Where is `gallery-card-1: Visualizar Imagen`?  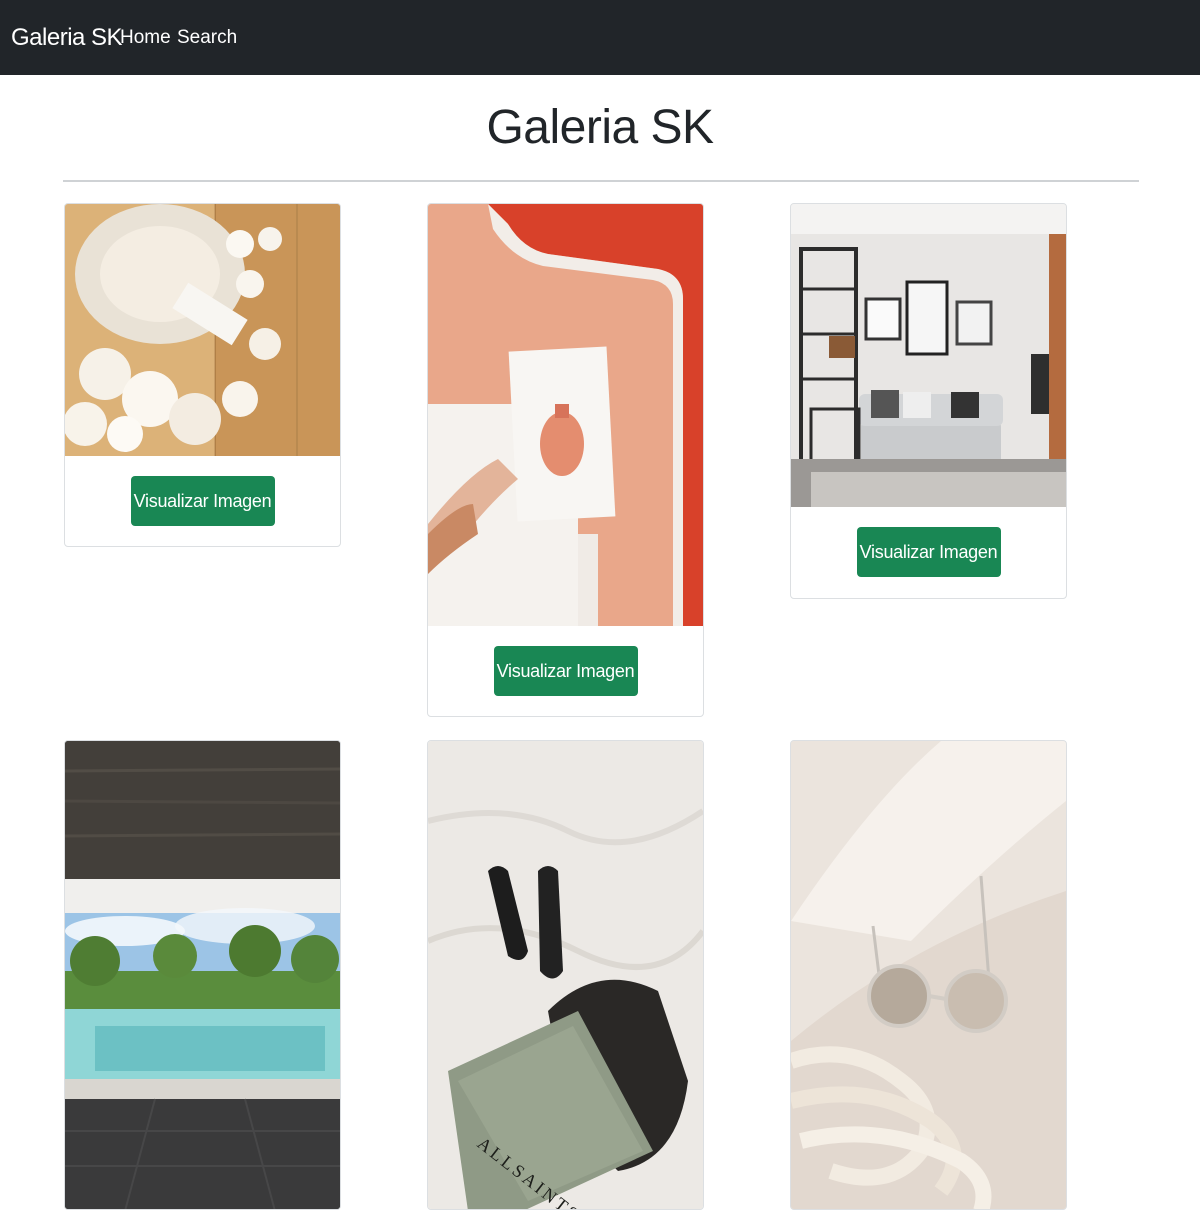 gallery-card-1: Visualizar Imagen is located at coordinates (202, 375).